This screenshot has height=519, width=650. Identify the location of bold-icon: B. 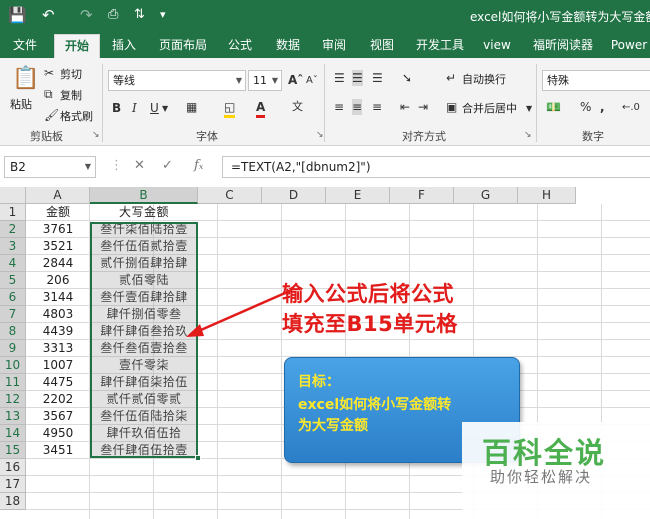
(116, 108).